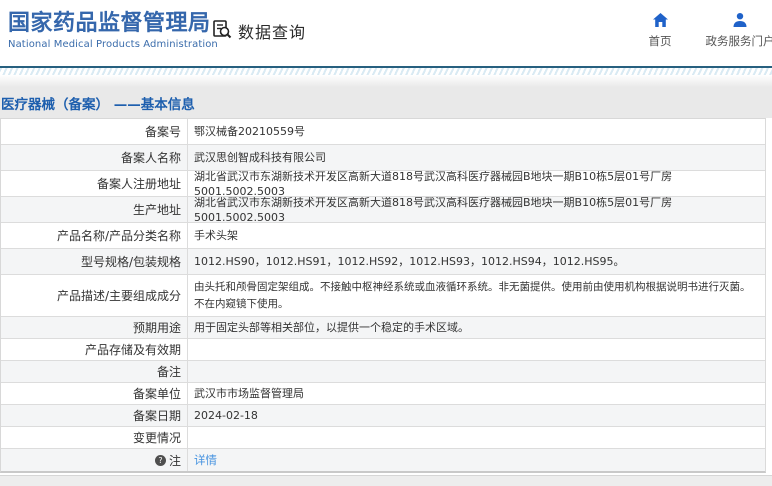 This screenshot has height=486, width=772. What do you see at coordinates (94, 371) in the screenshot?
I see `row-label: 备注` at bounding box center [94, 371].